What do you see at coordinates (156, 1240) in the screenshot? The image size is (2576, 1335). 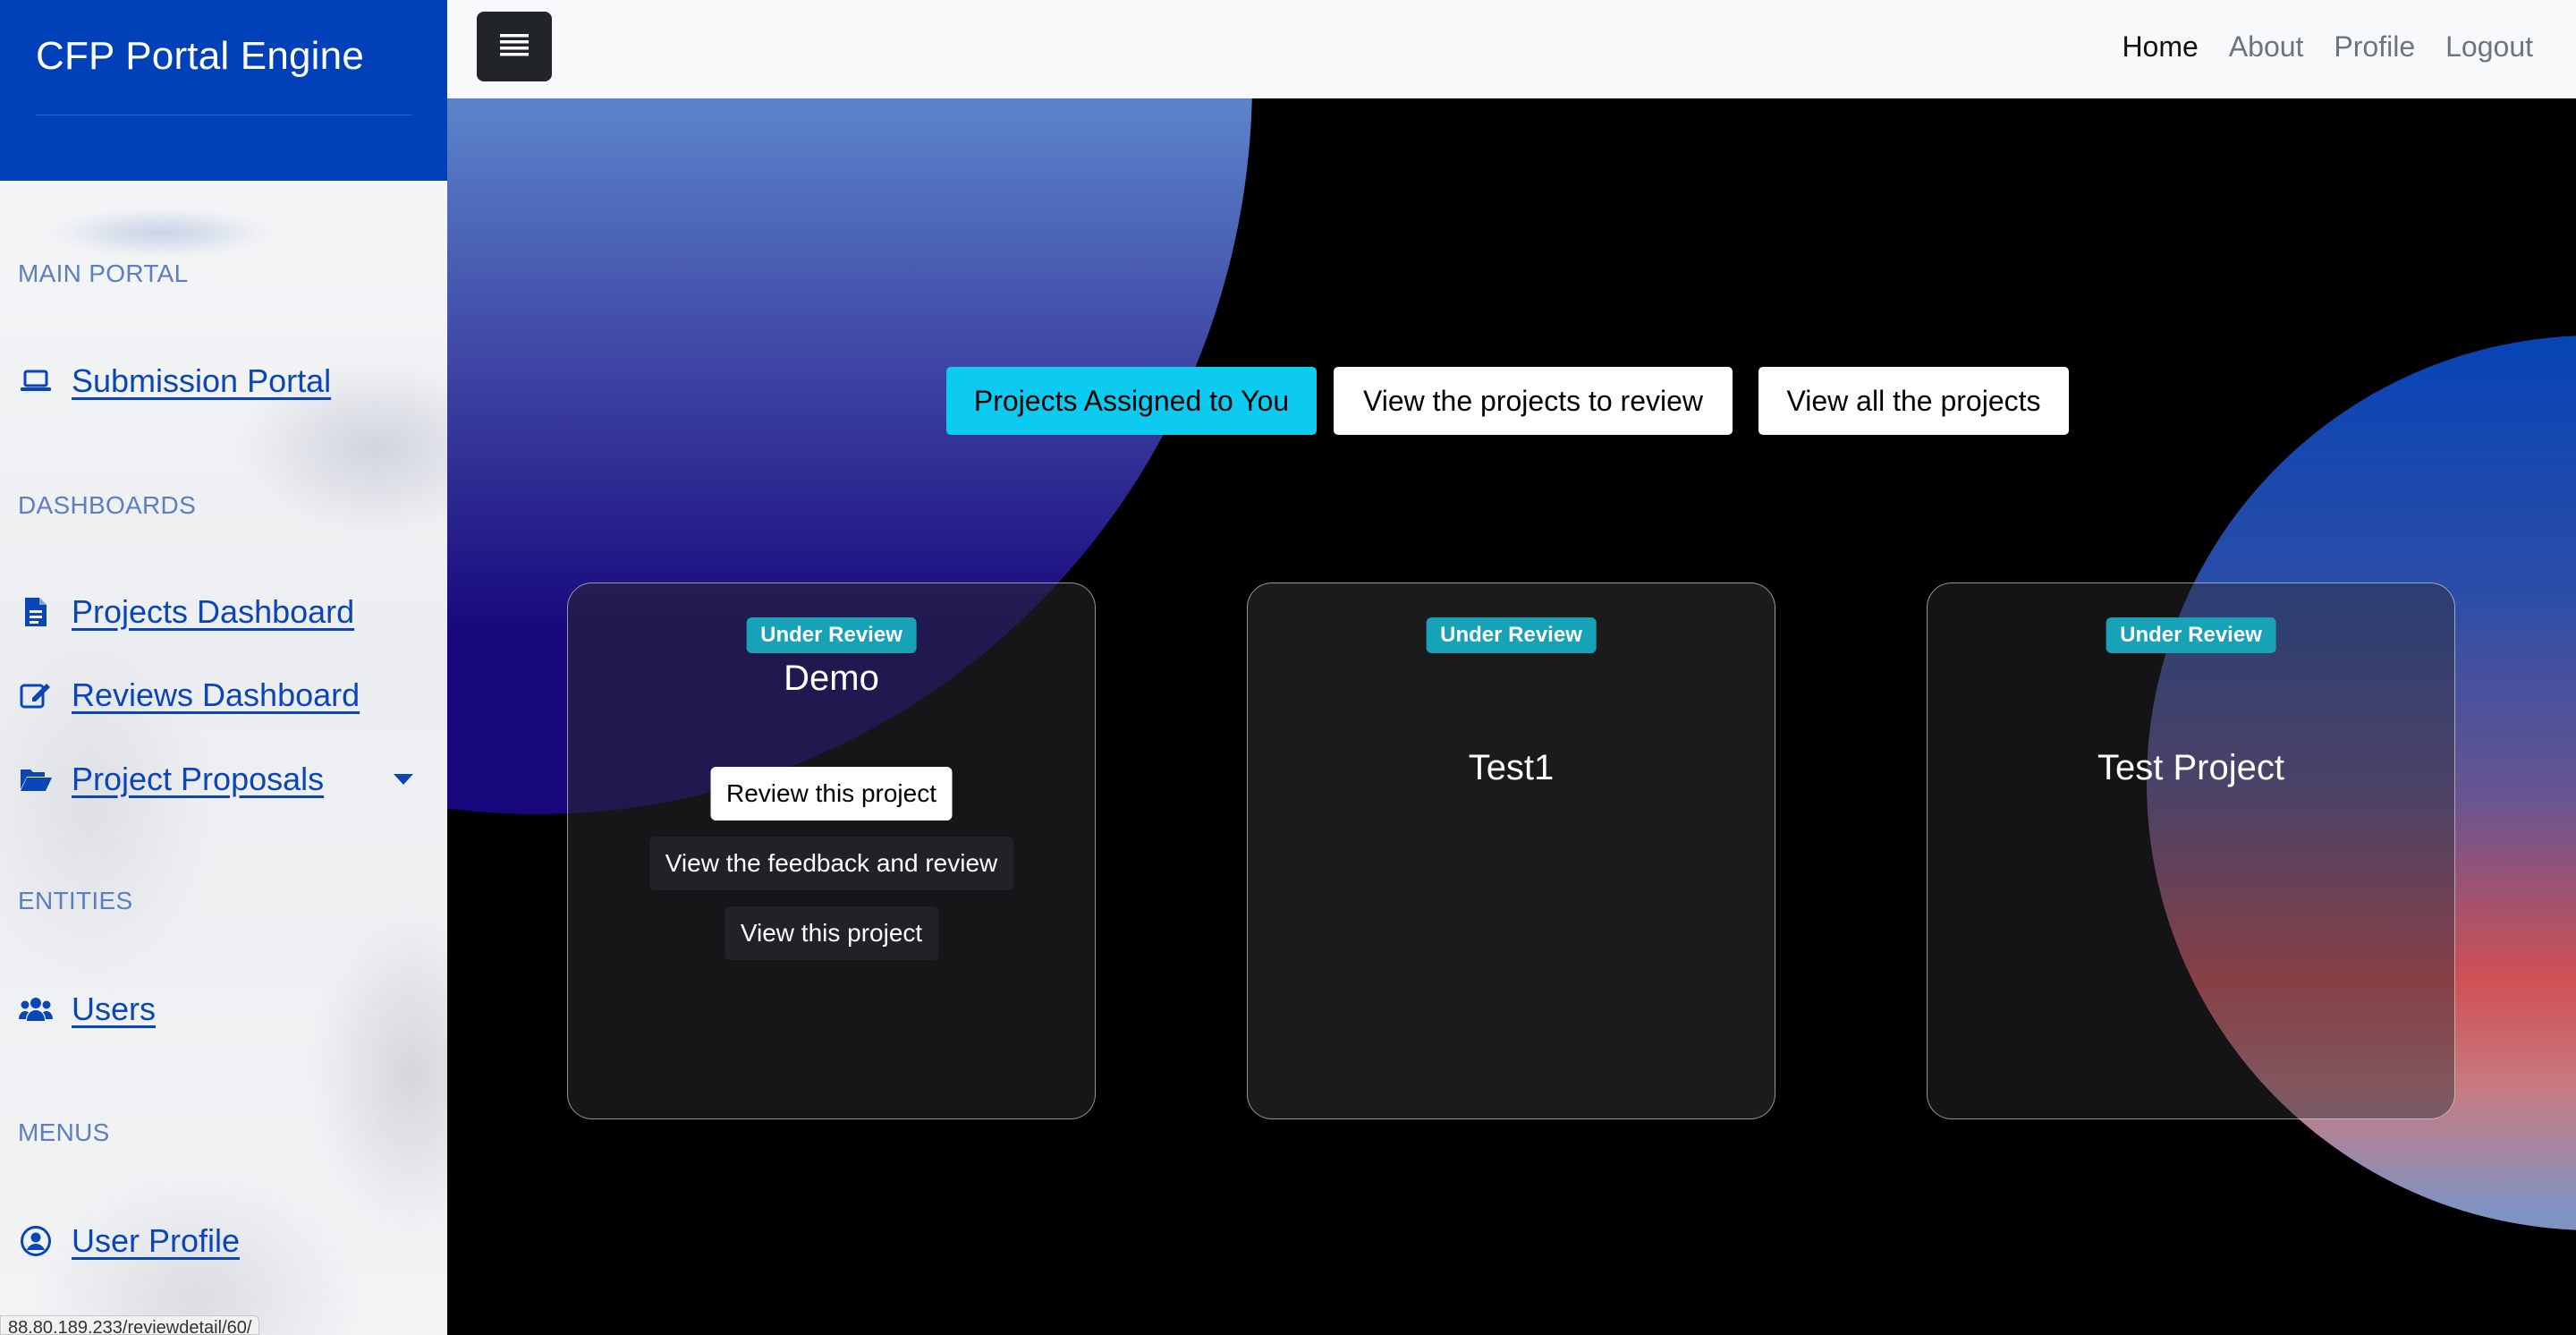 I see `sidebar-item-label: User Profile` at bounding box center [156, 1240].